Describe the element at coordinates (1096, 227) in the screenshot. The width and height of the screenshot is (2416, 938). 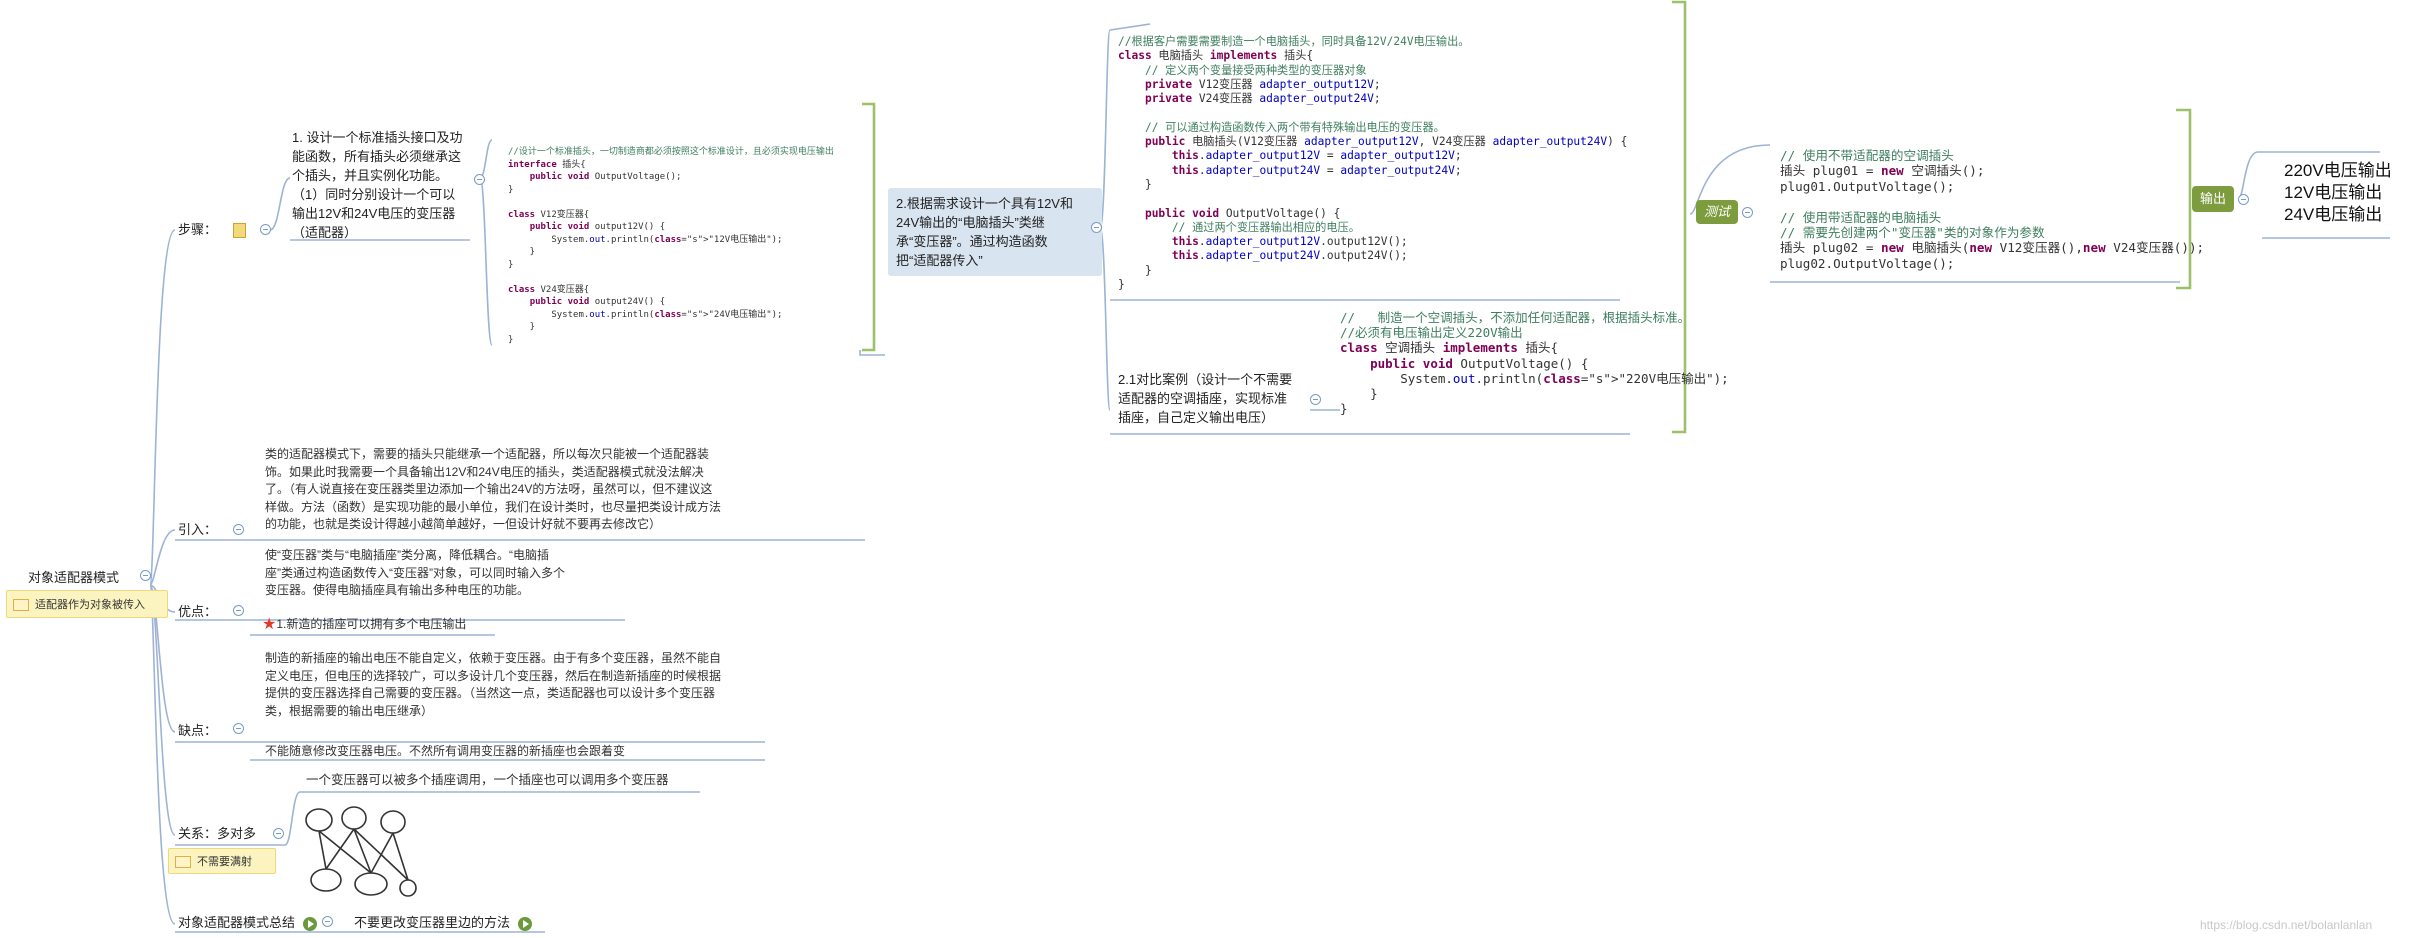
I see `step2-collapse-toggle` at that location.